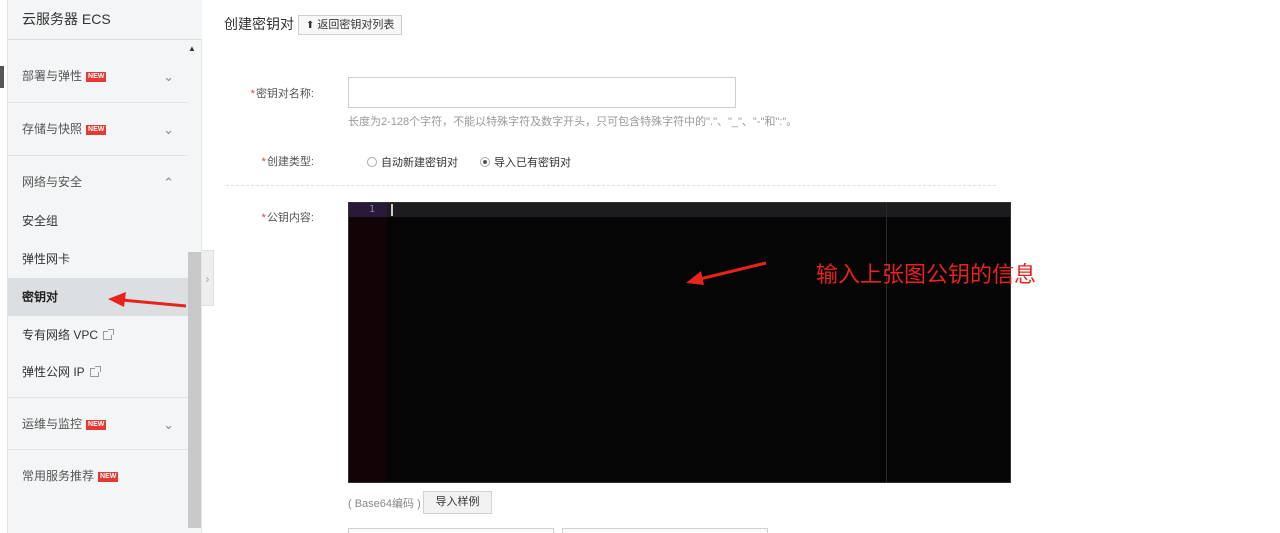 This screenshot has height=533, width=1280. I want to click on annotation-arrow-editor, so click(726, 273).